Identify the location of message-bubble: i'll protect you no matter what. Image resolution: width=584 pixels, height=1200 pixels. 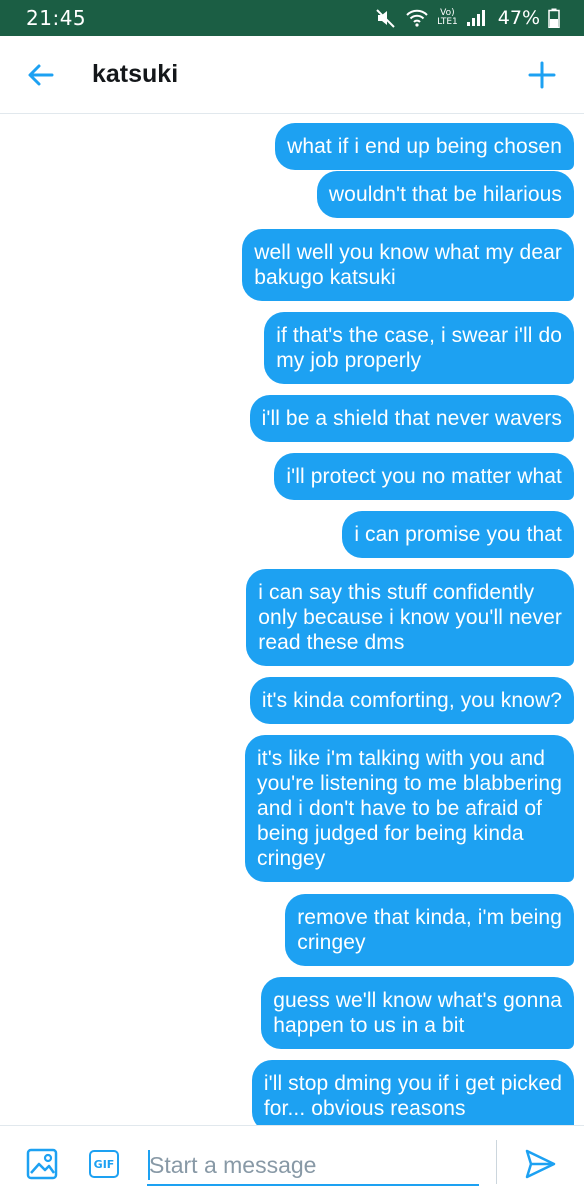
(424, 476).